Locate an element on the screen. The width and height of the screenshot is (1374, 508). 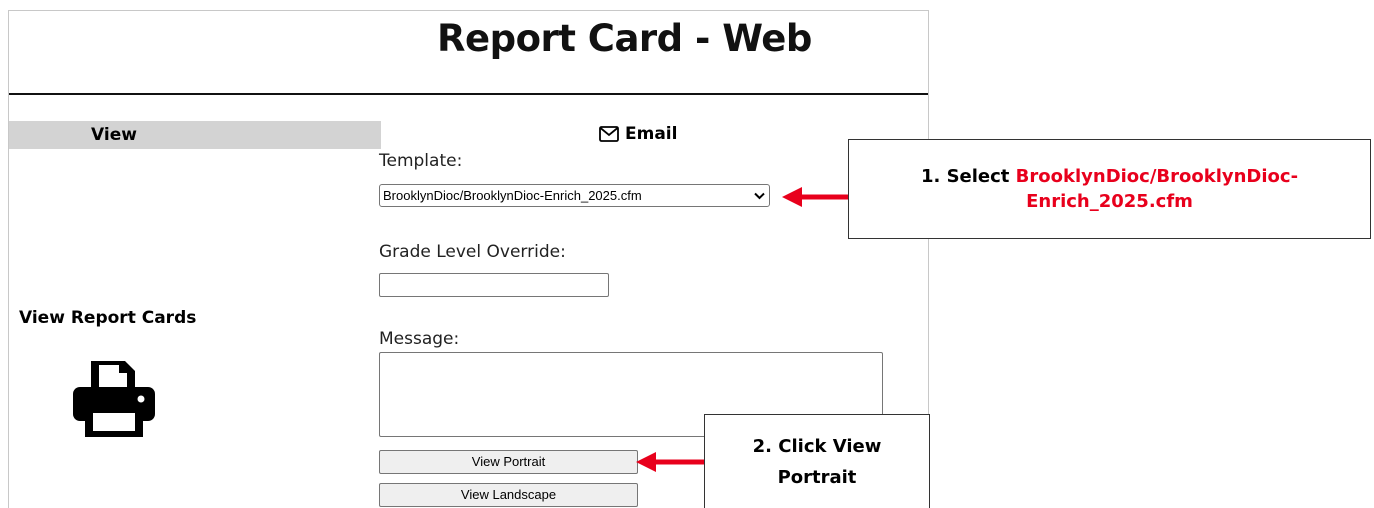
message-label: Message: is located at coordinates (419, 339).